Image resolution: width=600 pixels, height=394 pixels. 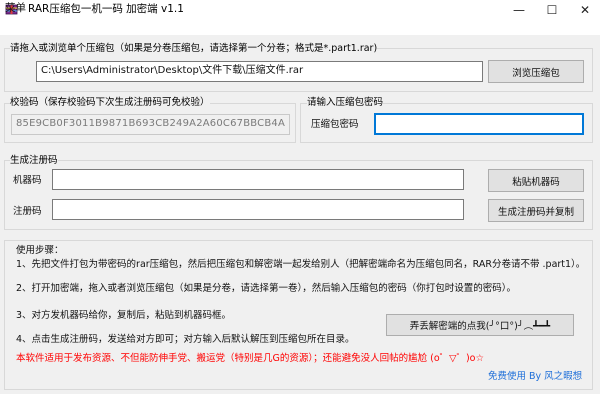 I want to click on password-label: 压缩包密码, so click(x=335, y=124).